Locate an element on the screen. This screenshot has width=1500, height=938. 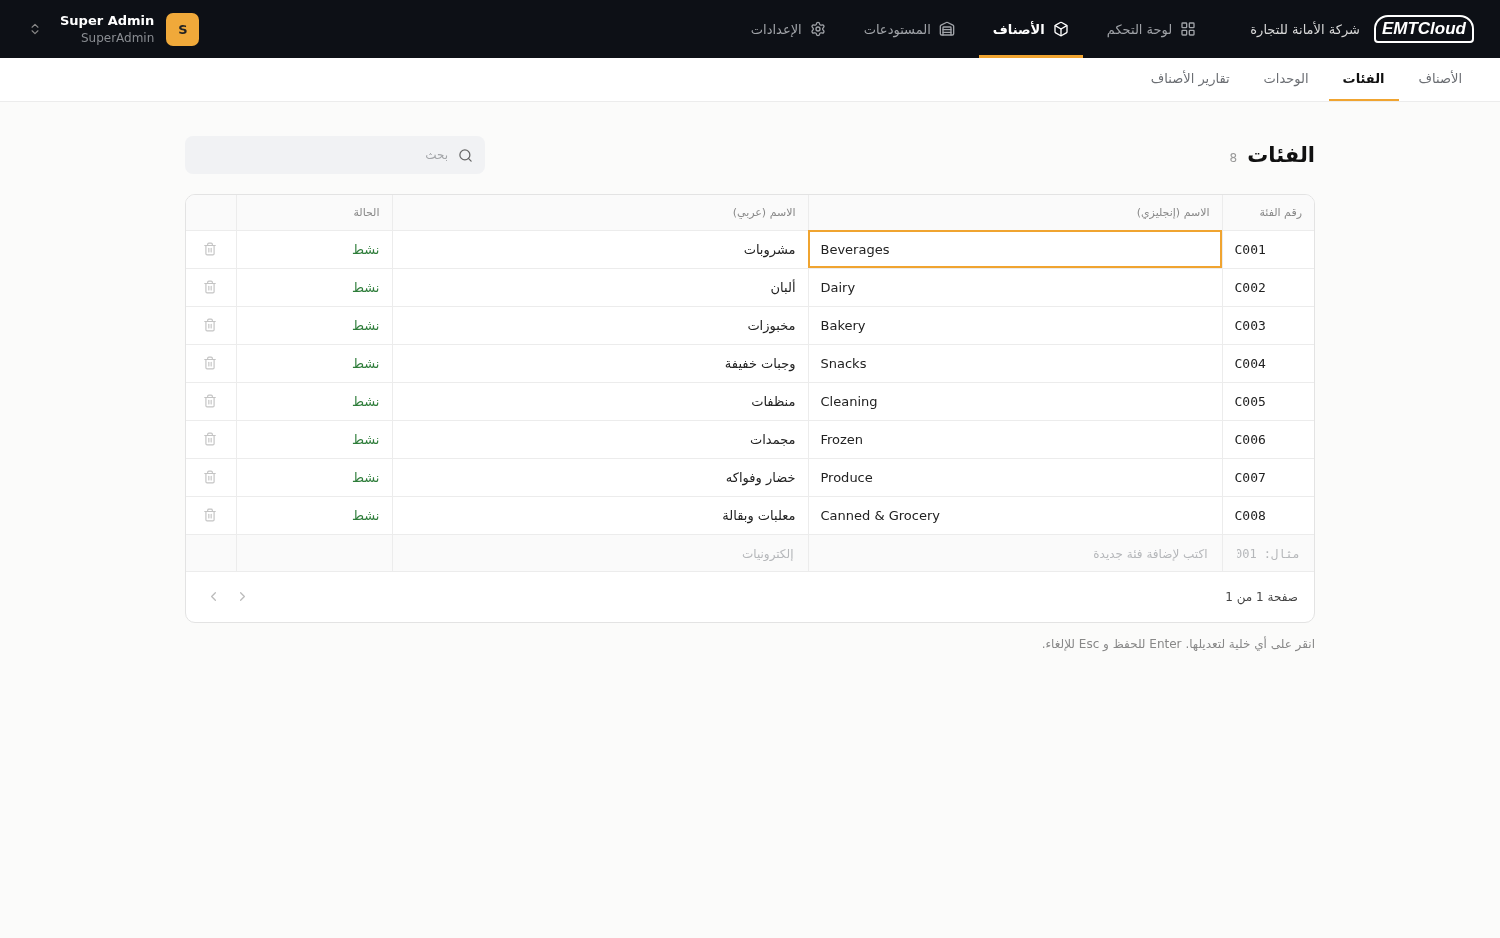
table-cell: C001 is located at coordinates (1268, 249).